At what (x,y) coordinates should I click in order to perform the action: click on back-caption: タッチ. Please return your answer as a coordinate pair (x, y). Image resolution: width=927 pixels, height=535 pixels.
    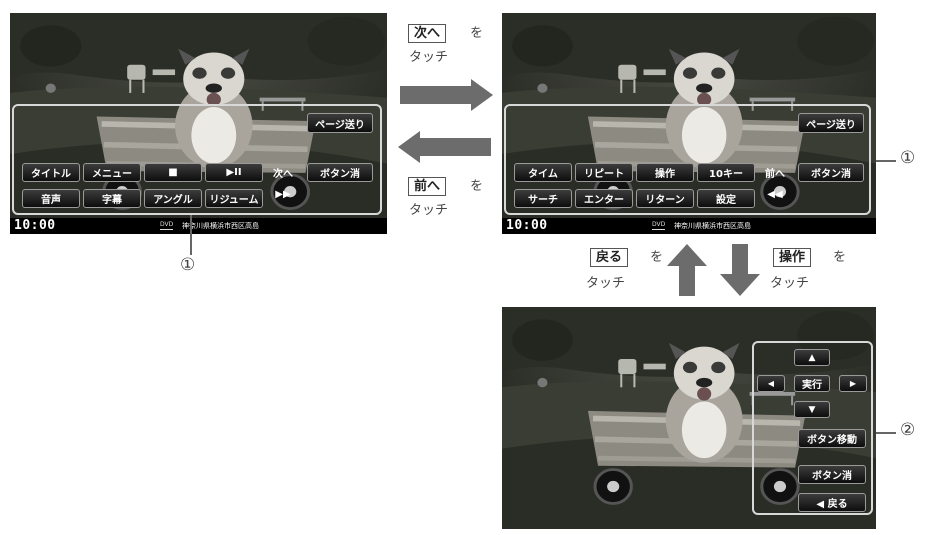
    Looking at the image, I should click on (606, 283).